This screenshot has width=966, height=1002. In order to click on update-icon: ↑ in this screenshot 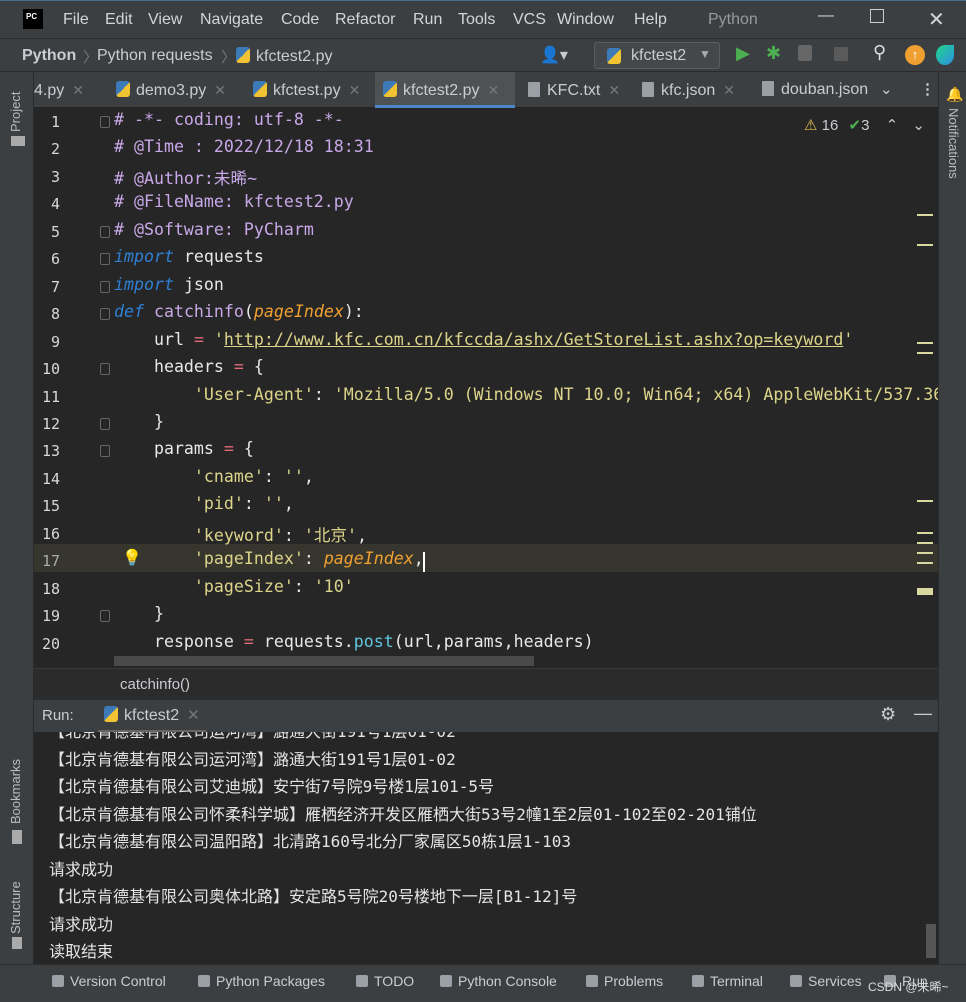, I will do `click(915, 55)`.